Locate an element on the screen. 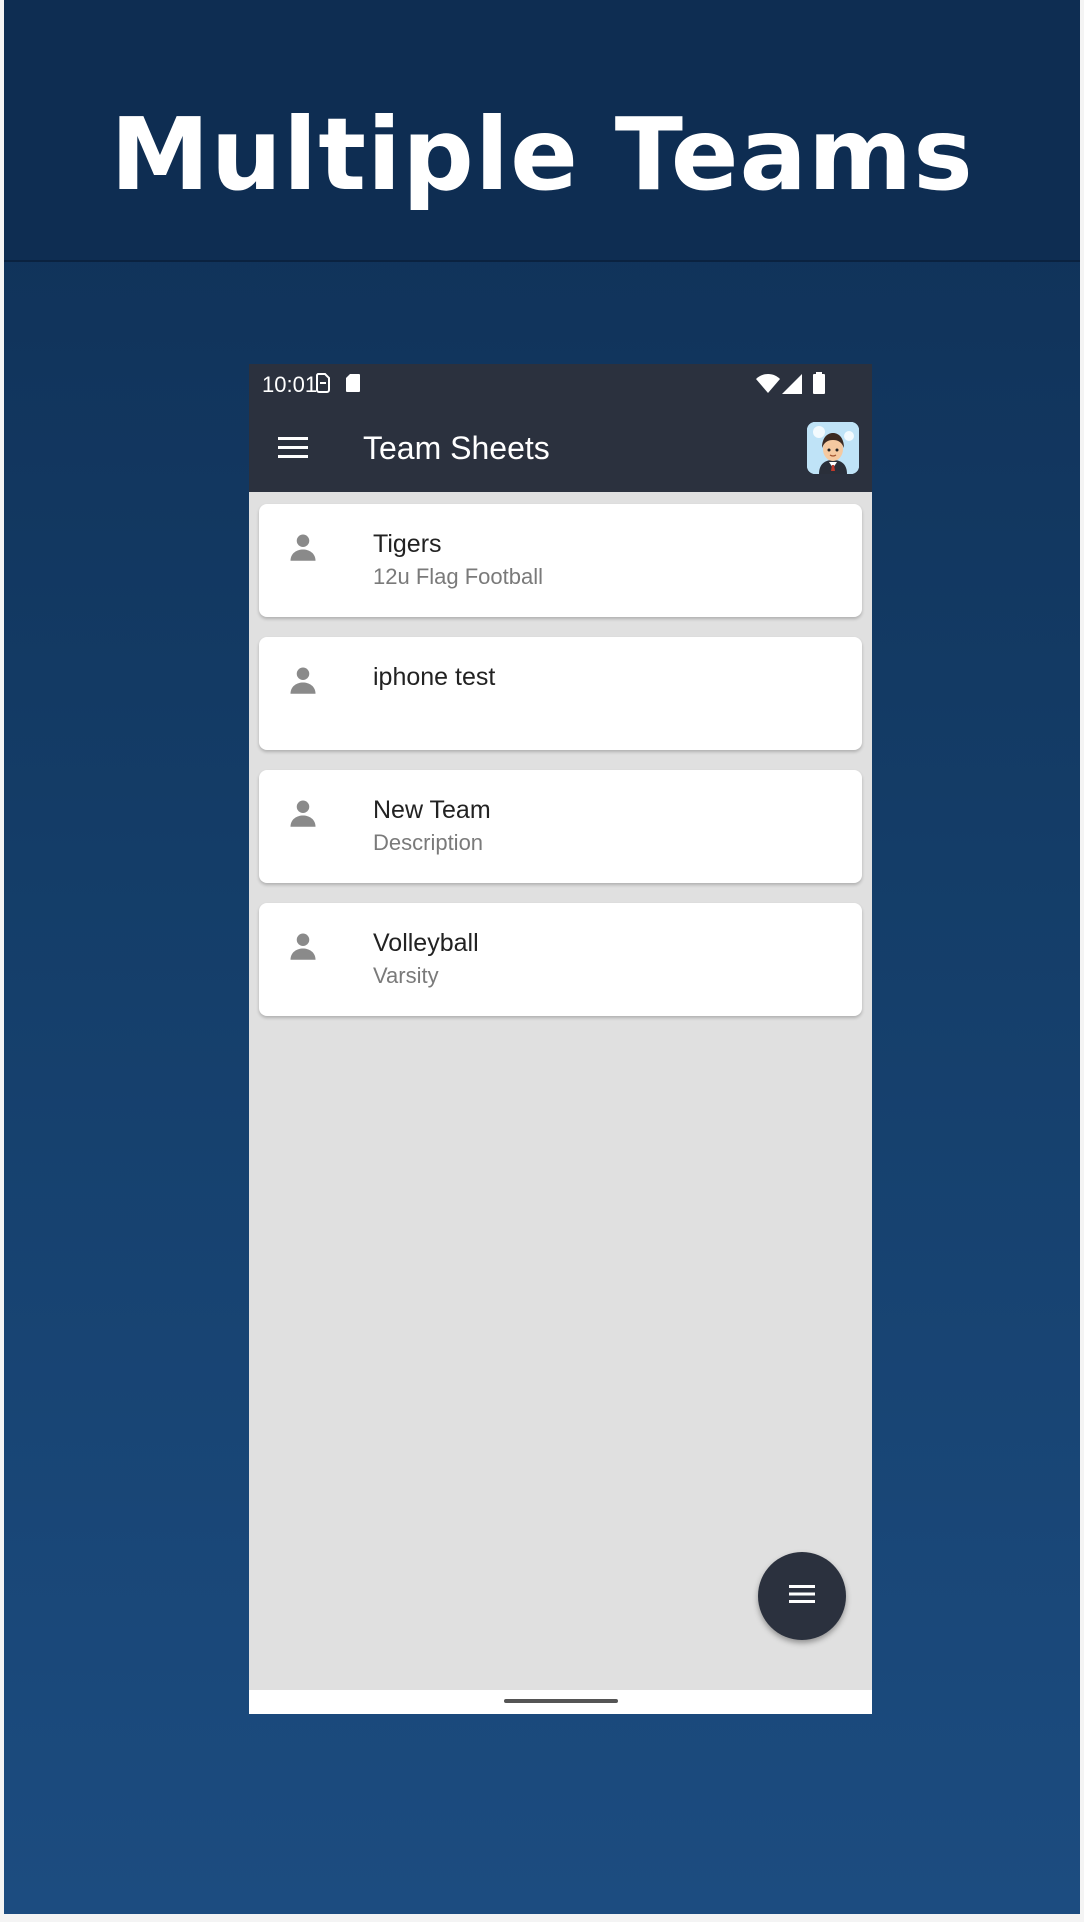  battery-icon is located at coordinates (819, 383).